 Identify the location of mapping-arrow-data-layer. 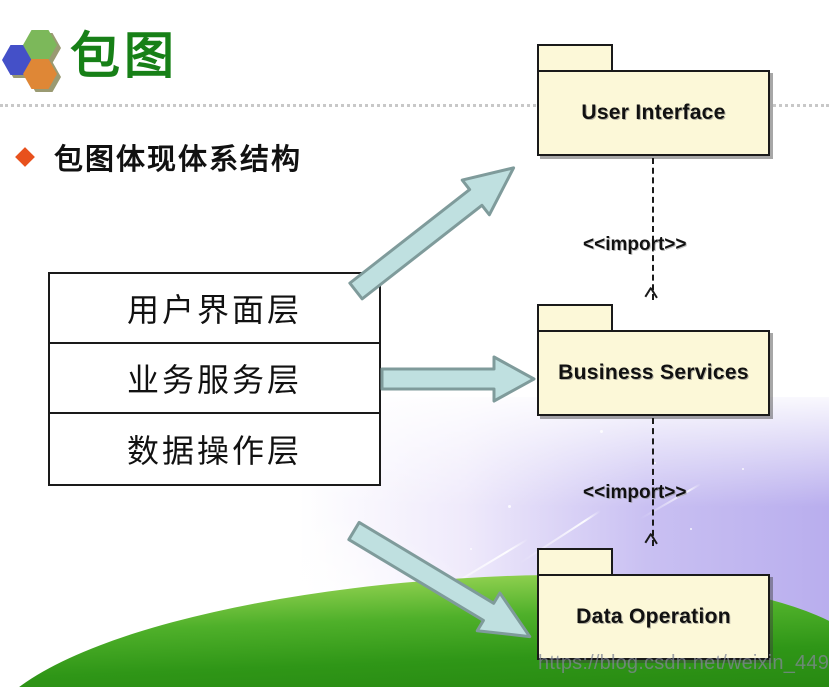
(441, 583).